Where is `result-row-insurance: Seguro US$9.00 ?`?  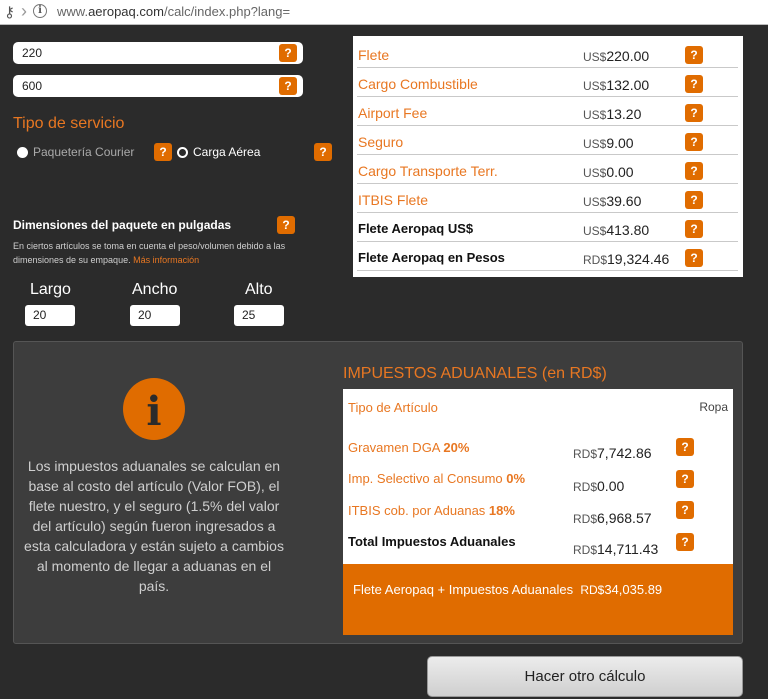 result-row-insurance: Seguro US$9.00 ? is located at coordinates (547, 141).